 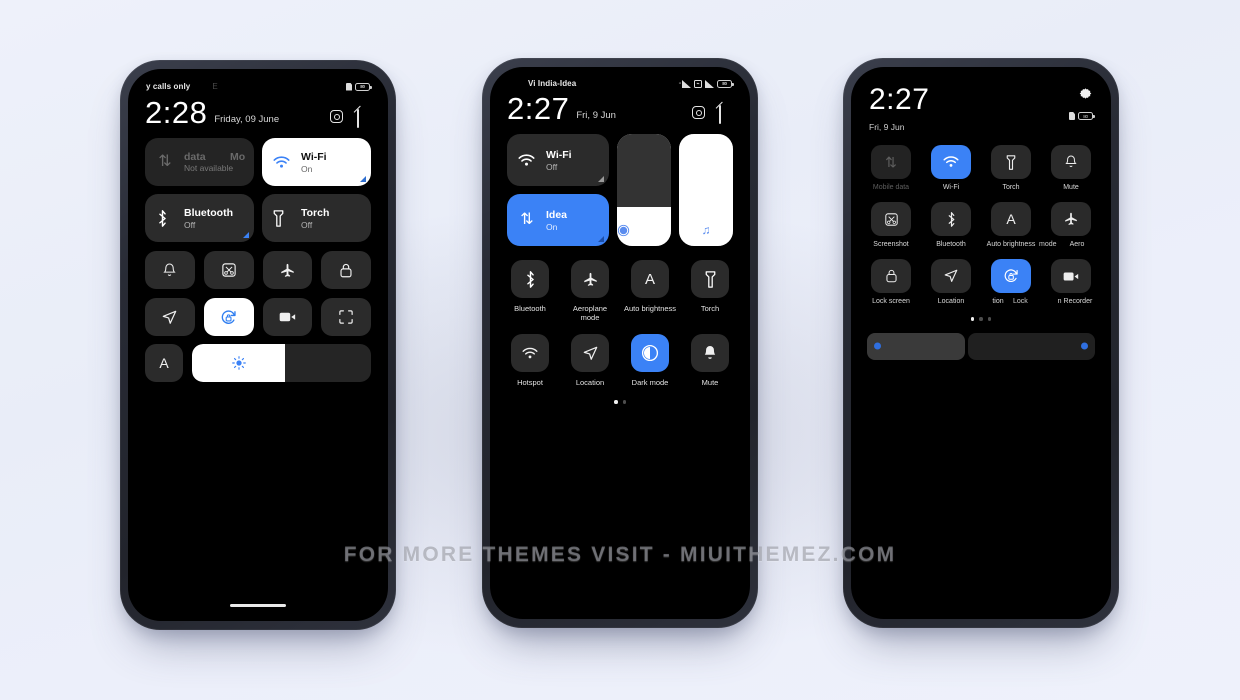 I want to click on tile-wifi: Wi-Fi, so click(x=951, y=168).